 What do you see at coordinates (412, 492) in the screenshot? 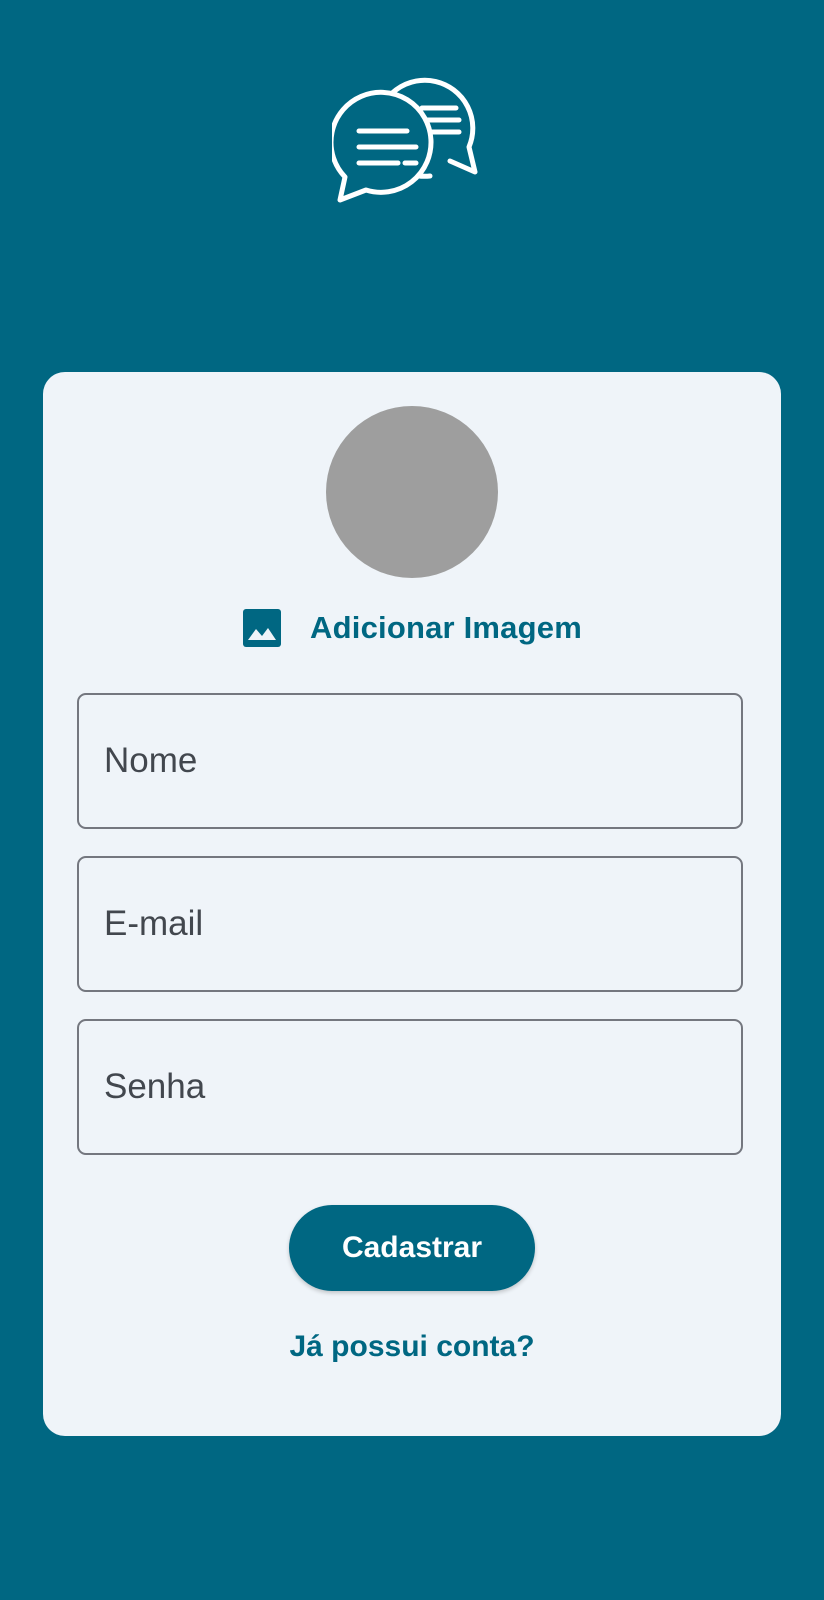
I see `avatar-placeholder` at bounding box center [412, 492].